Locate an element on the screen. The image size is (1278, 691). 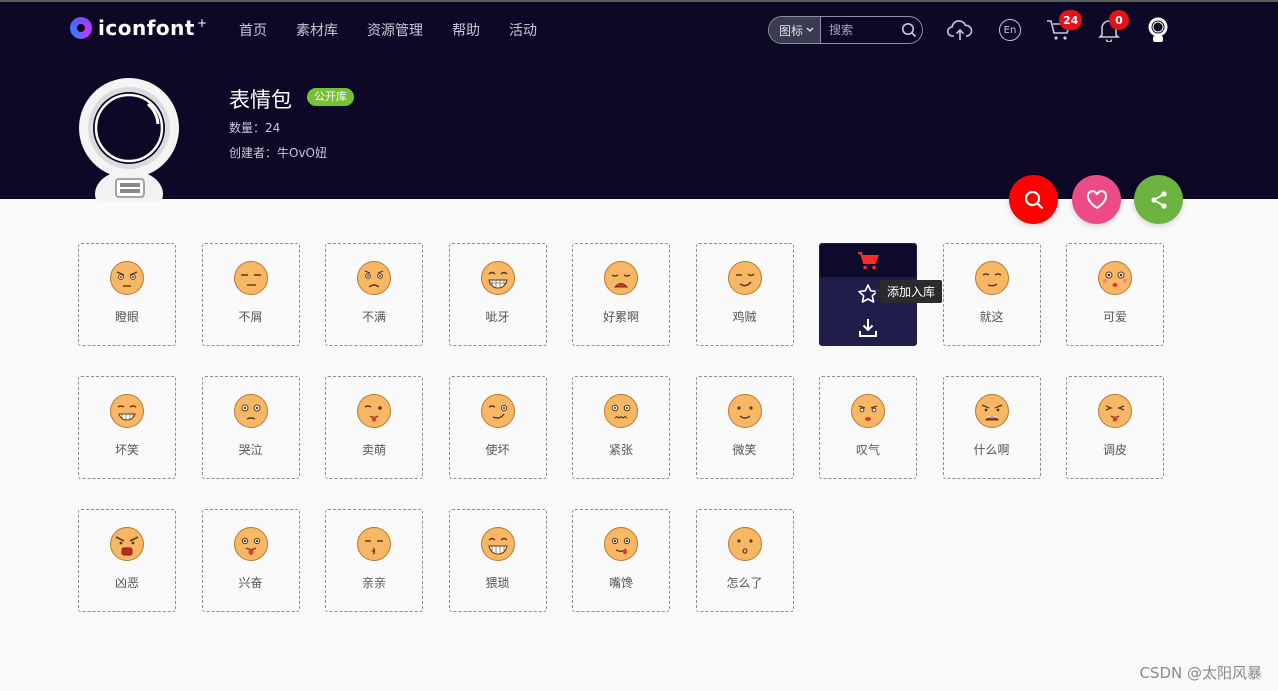
icon-card-label: 凶恶 is located at coordinates (126, 583).